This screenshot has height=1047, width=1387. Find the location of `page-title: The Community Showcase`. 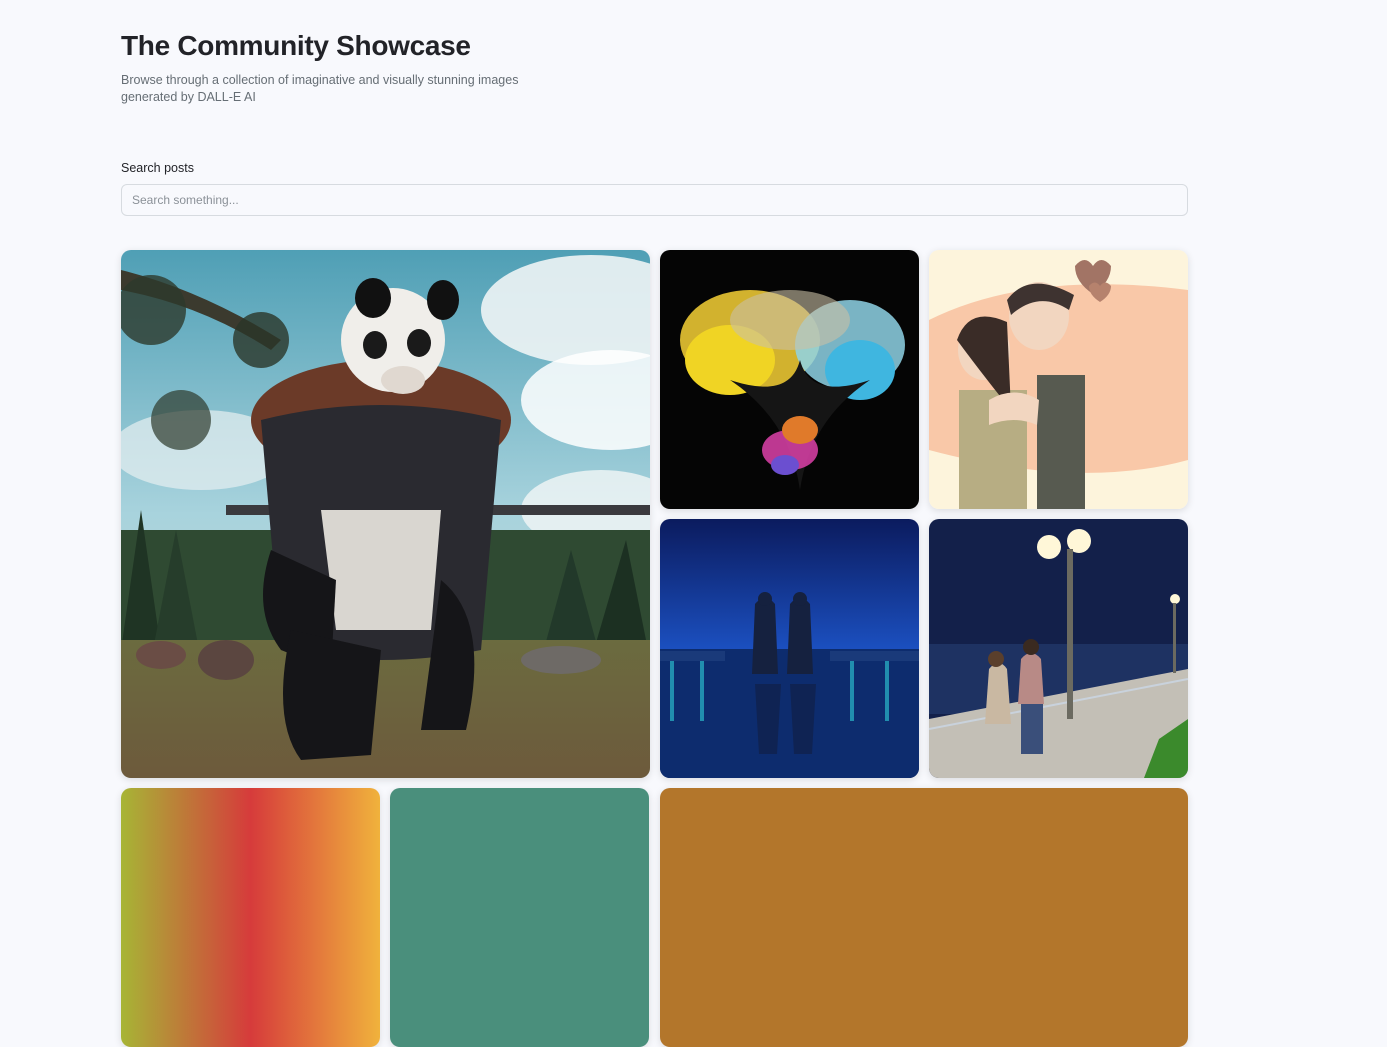

page-title: The Community Showcase is located at coordinates (296, 45).